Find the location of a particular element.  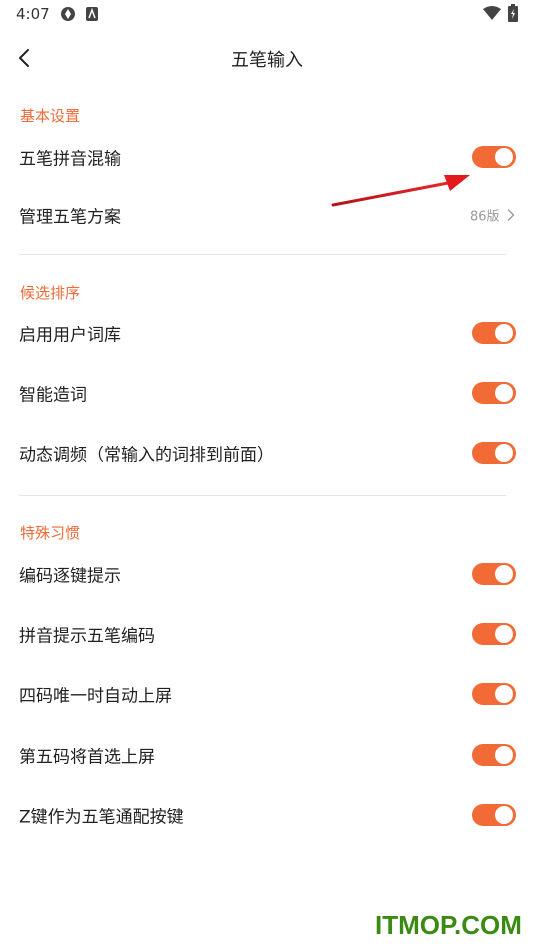

setting-row-z-key: Z键作为五笔通配按键 is located at coordinates (267, 815).